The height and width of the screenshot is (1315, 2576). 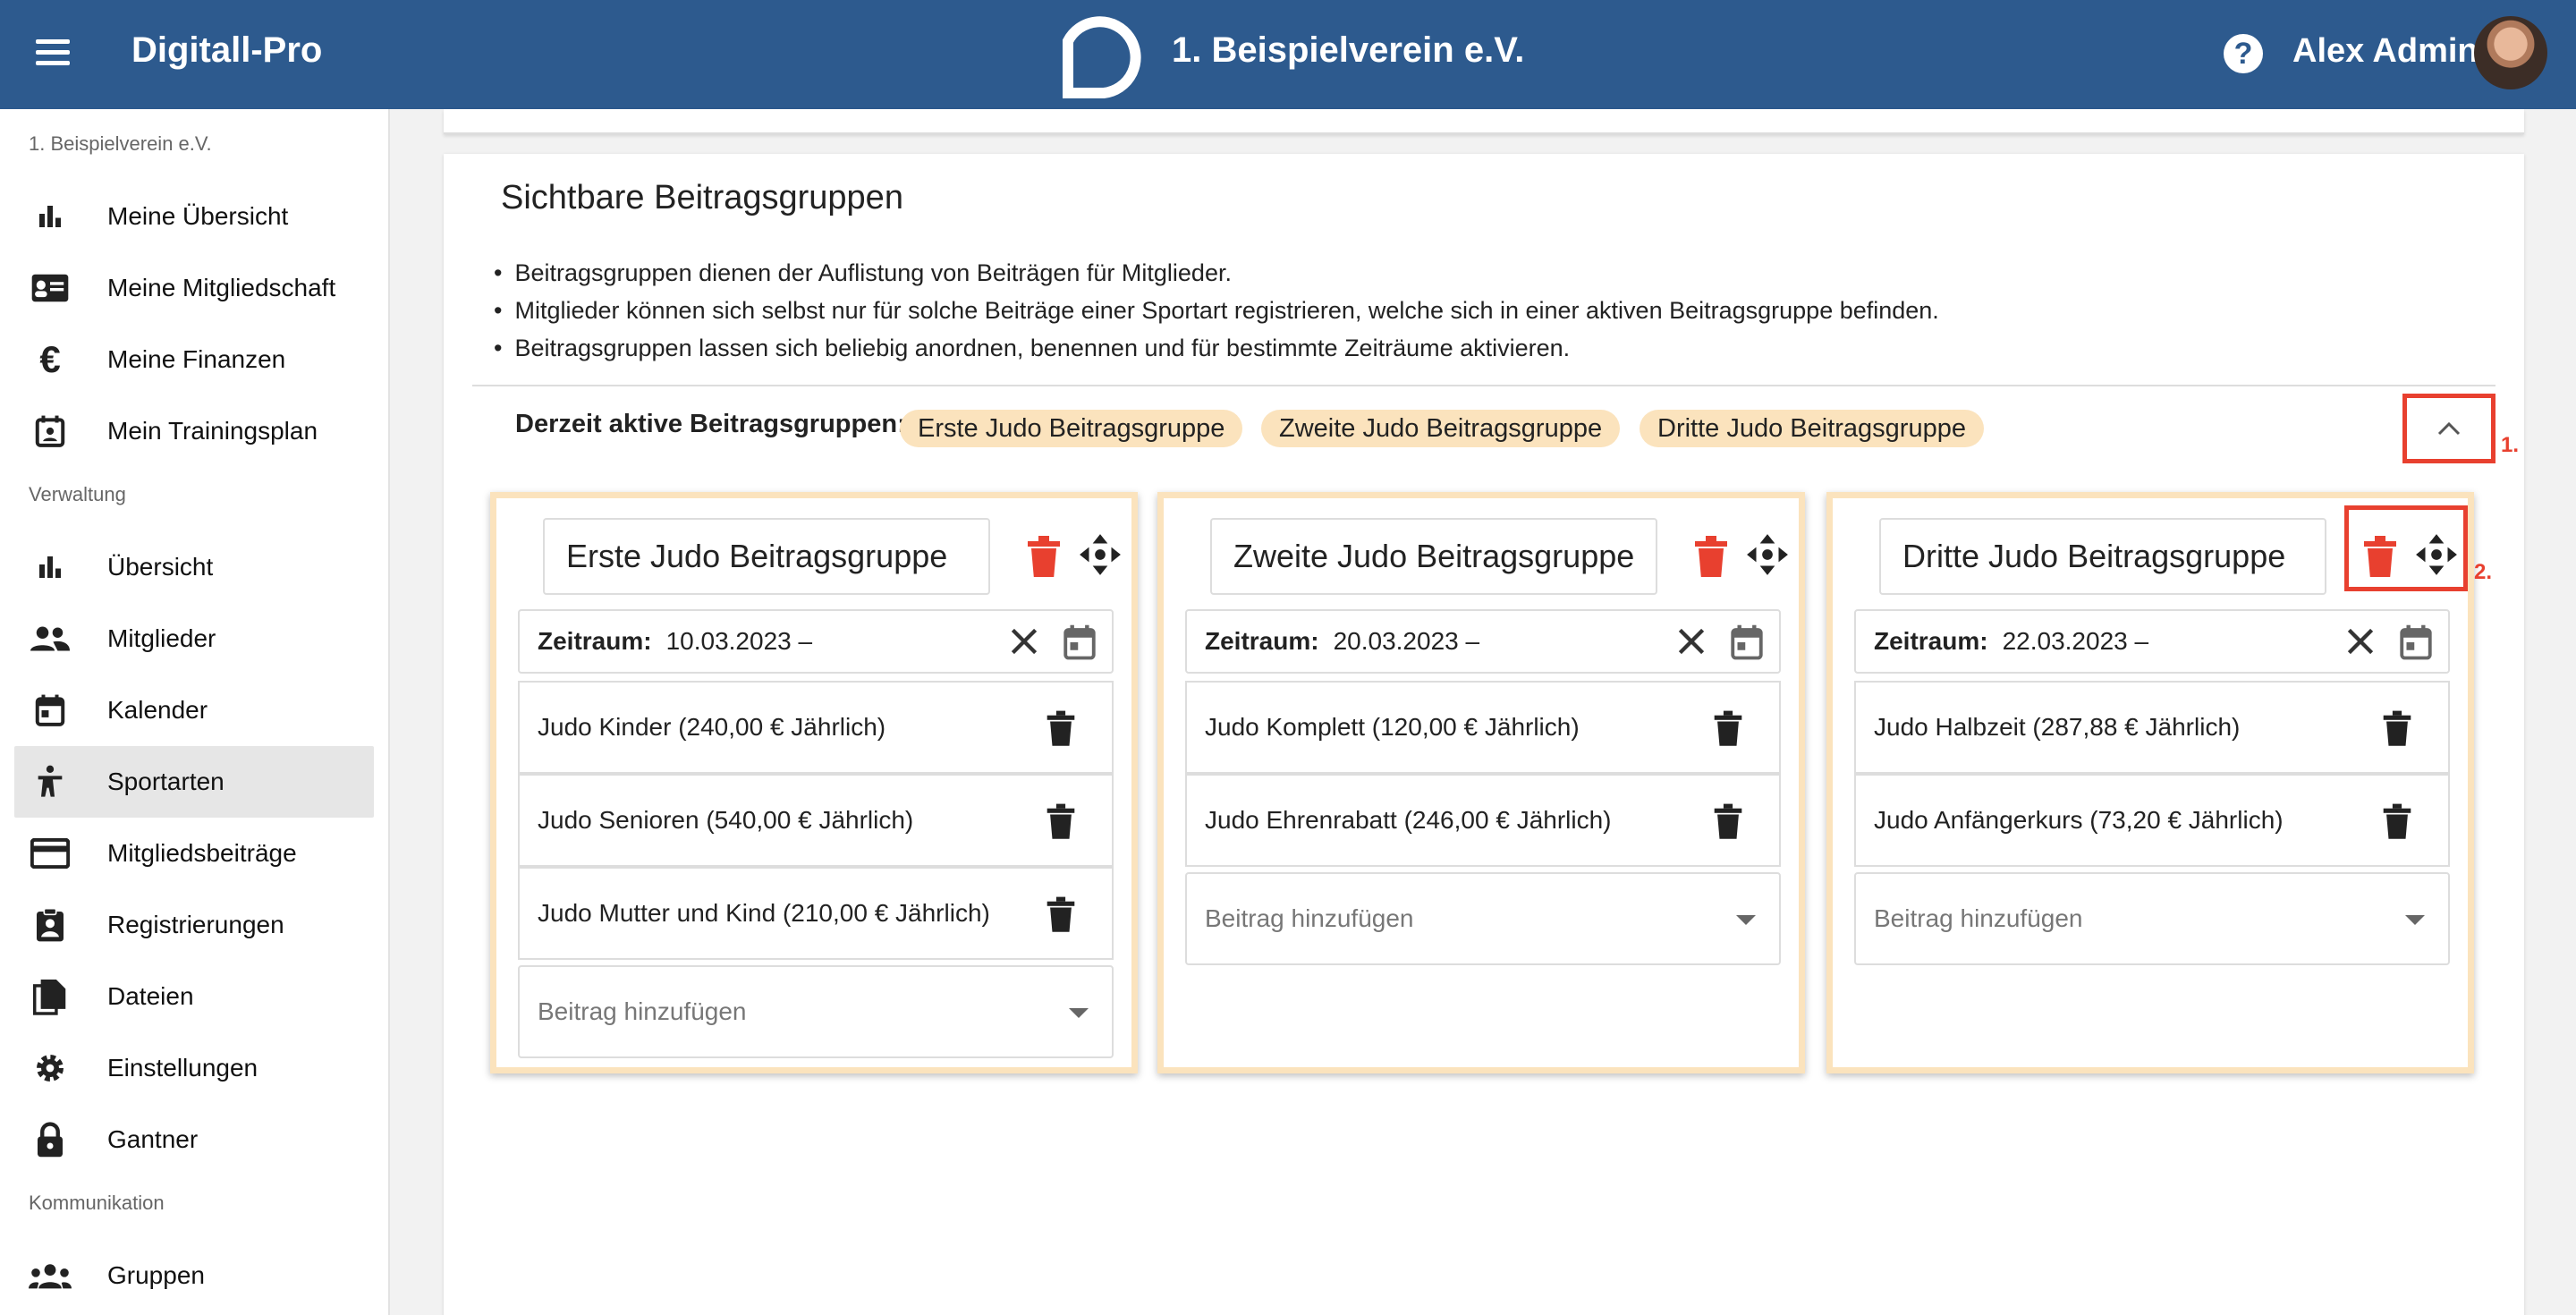 What do you see at coordinates (2385, 51) in the screenshot?
I see `user-name: Alex Admin` at bounding box center [2385, 51].